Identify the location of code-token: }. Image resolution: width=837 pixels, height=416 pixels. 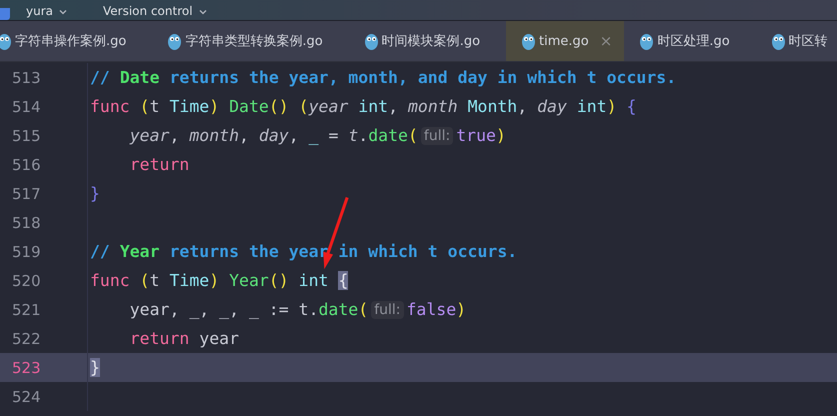
(95, 193).